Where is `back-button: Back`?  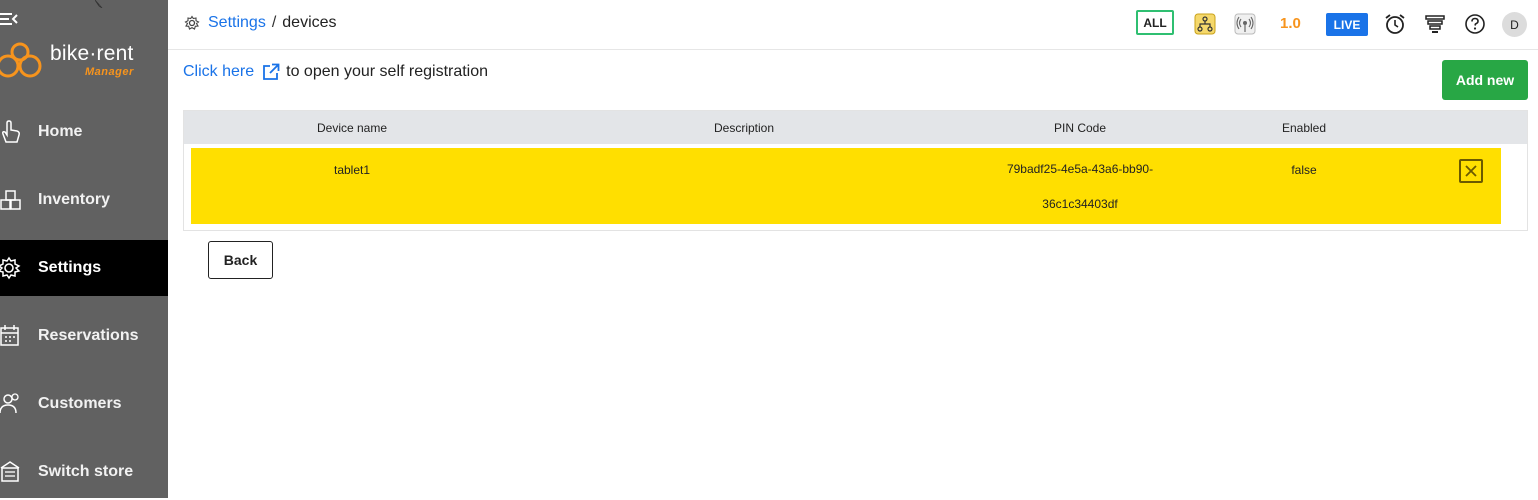 back-button: Back is located at coordinates (240, 260).